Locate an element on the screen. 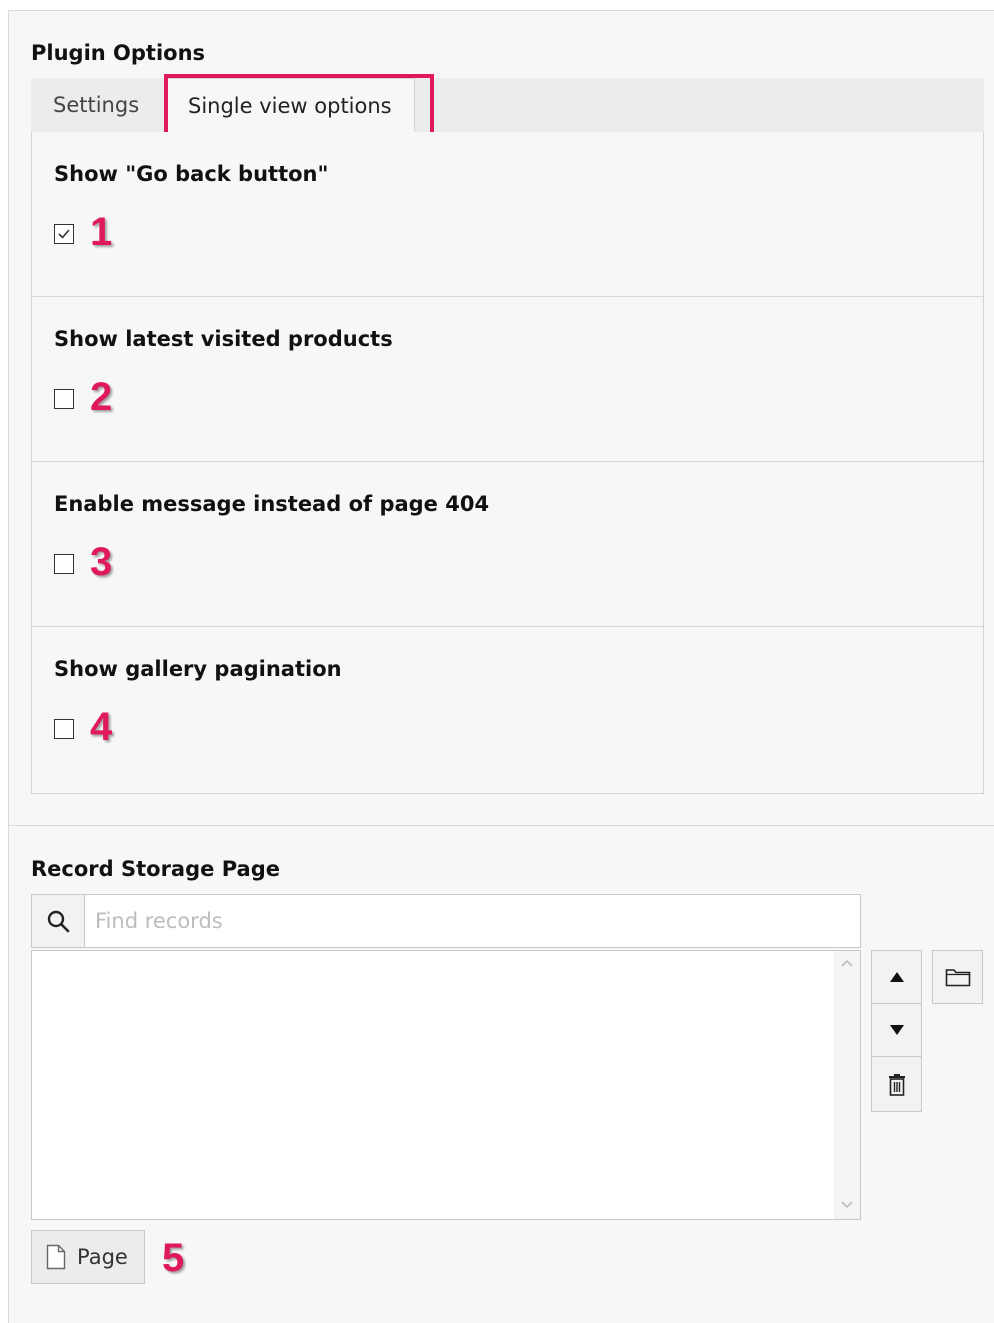  option-gallery-pagination: Show gallery pagination 4 is located at coordinates (507, 709).